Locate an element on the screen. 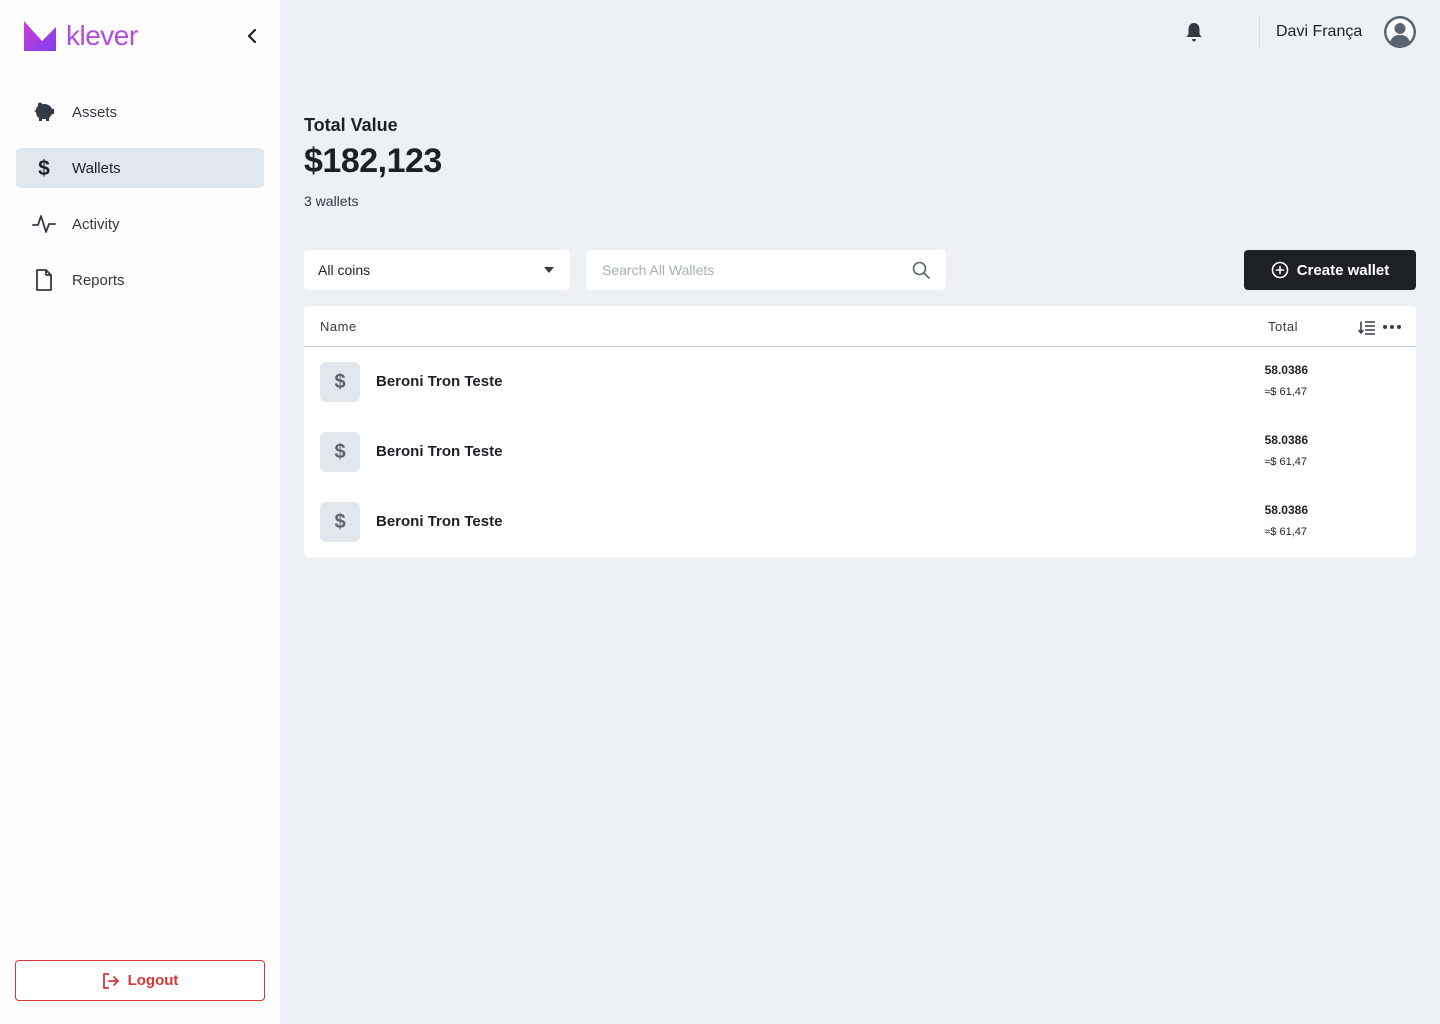 The image size is (1440, 1024). search-input is located at coordinates (736, 270).